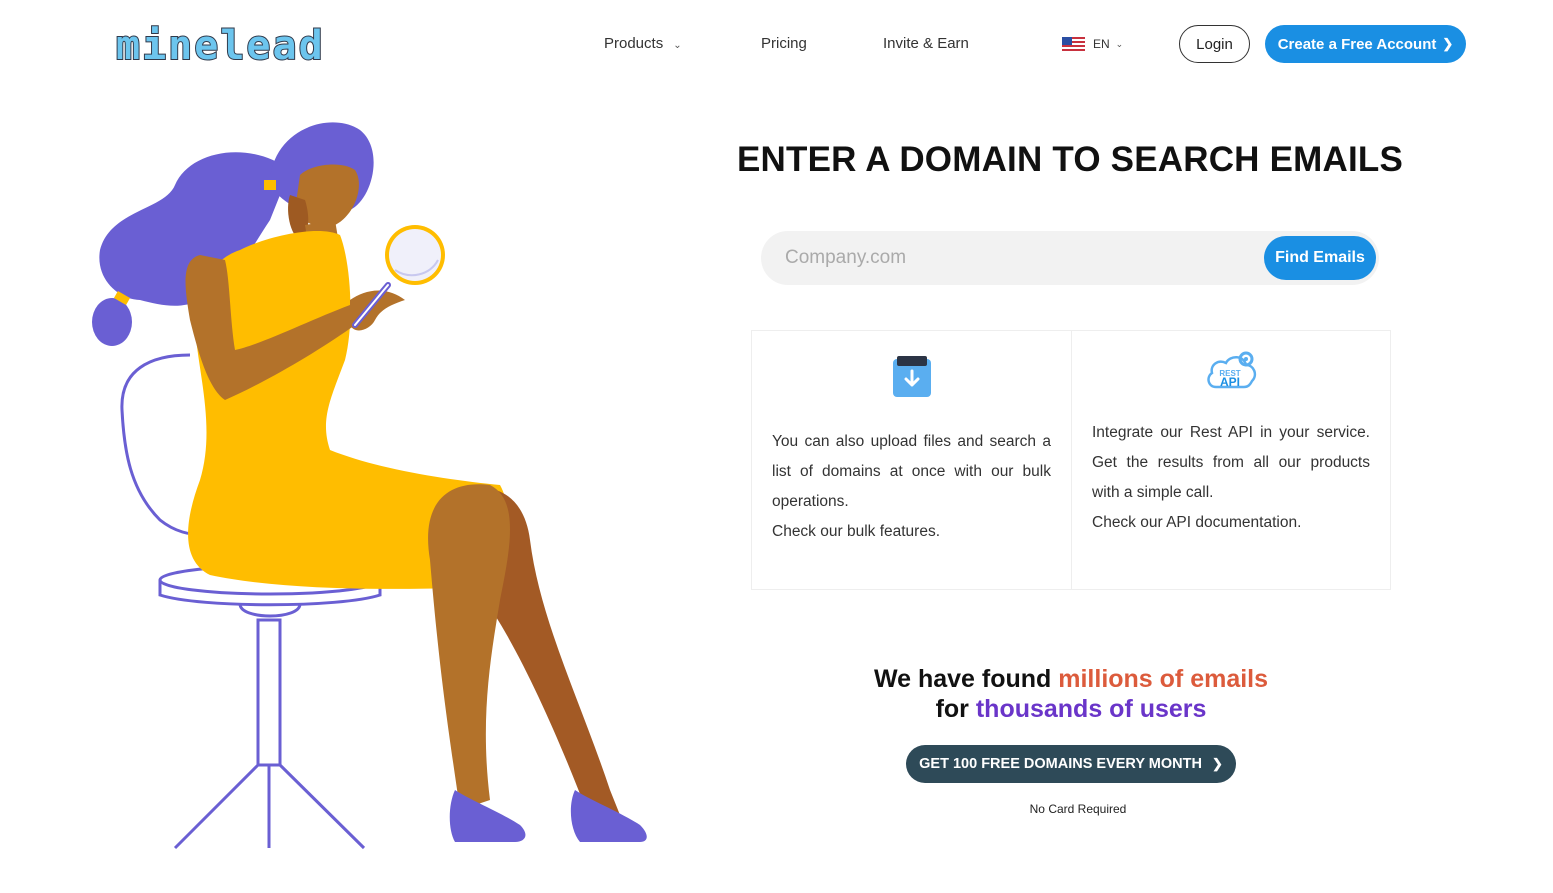 The height and width of the screenshot is (893, 1553). I want to click on page-title: ENTER A DOMAIN TO SEARCH EMAILS, so click(1070, 159).